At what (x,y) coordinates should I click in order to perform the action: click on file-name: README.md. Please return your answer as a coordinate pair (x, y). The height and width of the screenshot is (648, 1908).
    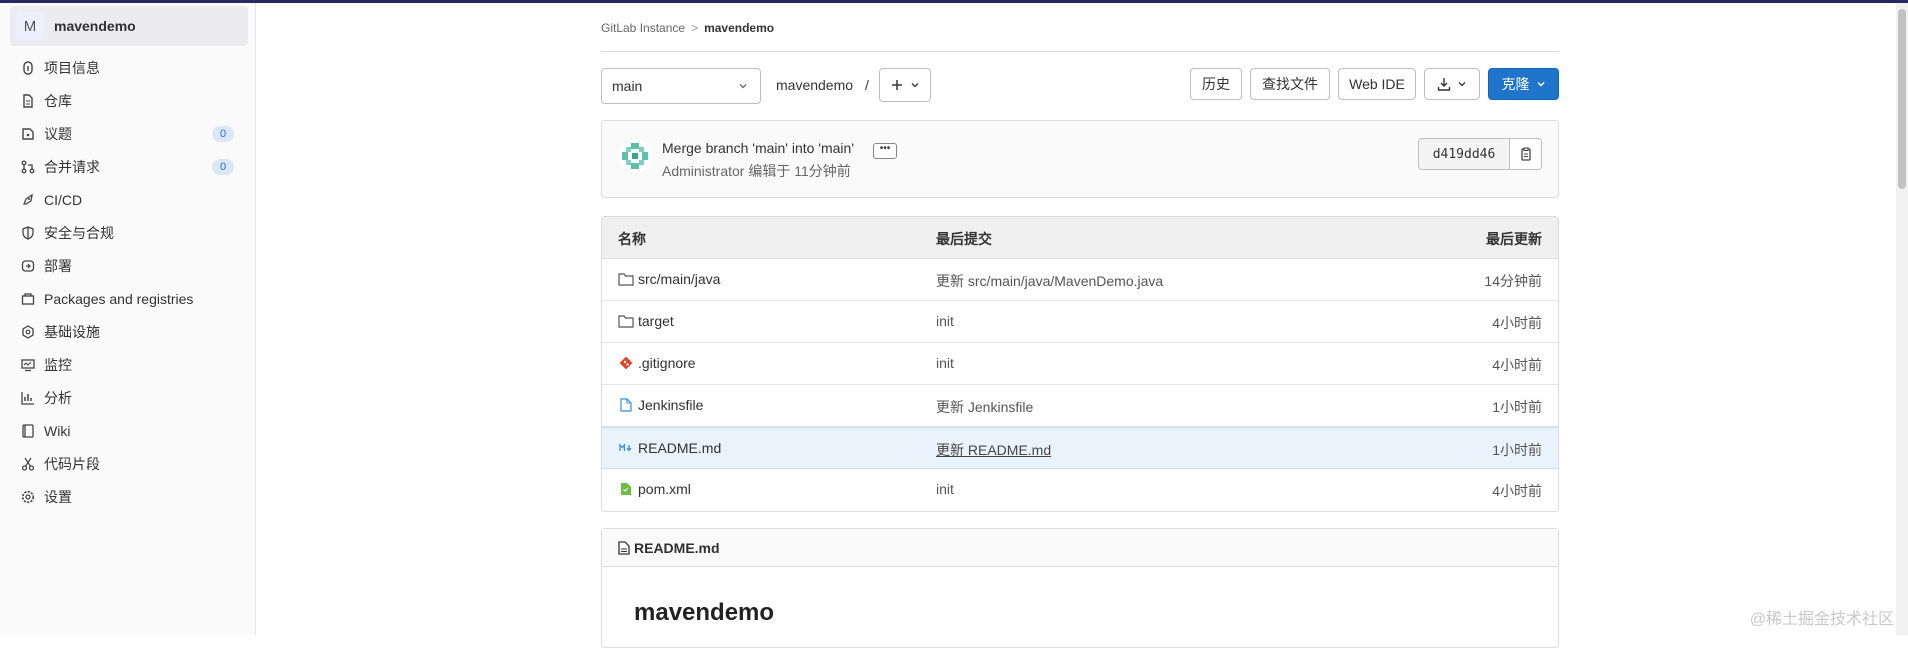
    Looking at the image, I should click on (679, 448).